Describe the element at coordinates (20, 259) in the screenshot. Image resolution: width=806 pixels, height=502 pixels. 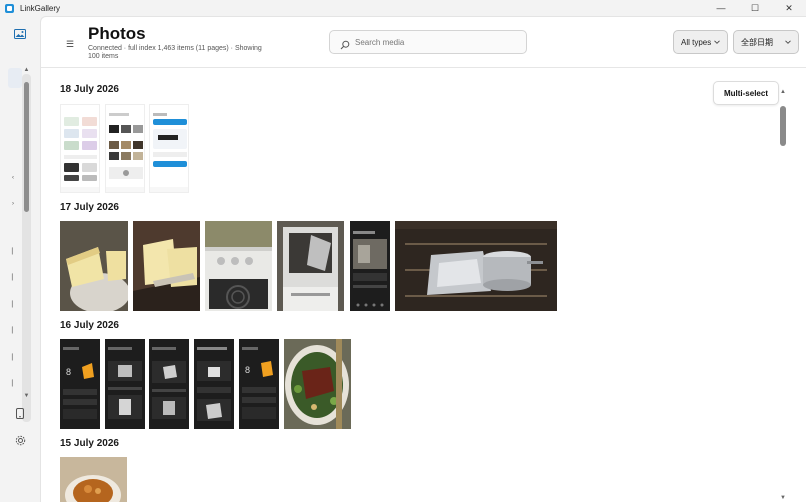
I see `navigation-rail: ▲ ▼ ‹ › ▏ ▏ ▏ ▏ ▏ ▏` at that location.